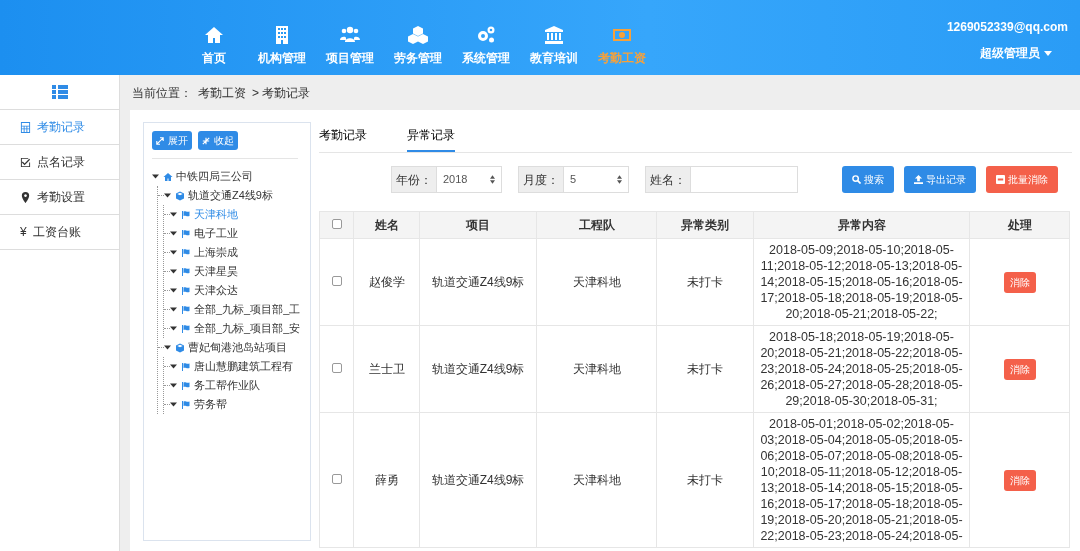  I want to click on tree-item: 中铁四局三公司, so click(208, 176).